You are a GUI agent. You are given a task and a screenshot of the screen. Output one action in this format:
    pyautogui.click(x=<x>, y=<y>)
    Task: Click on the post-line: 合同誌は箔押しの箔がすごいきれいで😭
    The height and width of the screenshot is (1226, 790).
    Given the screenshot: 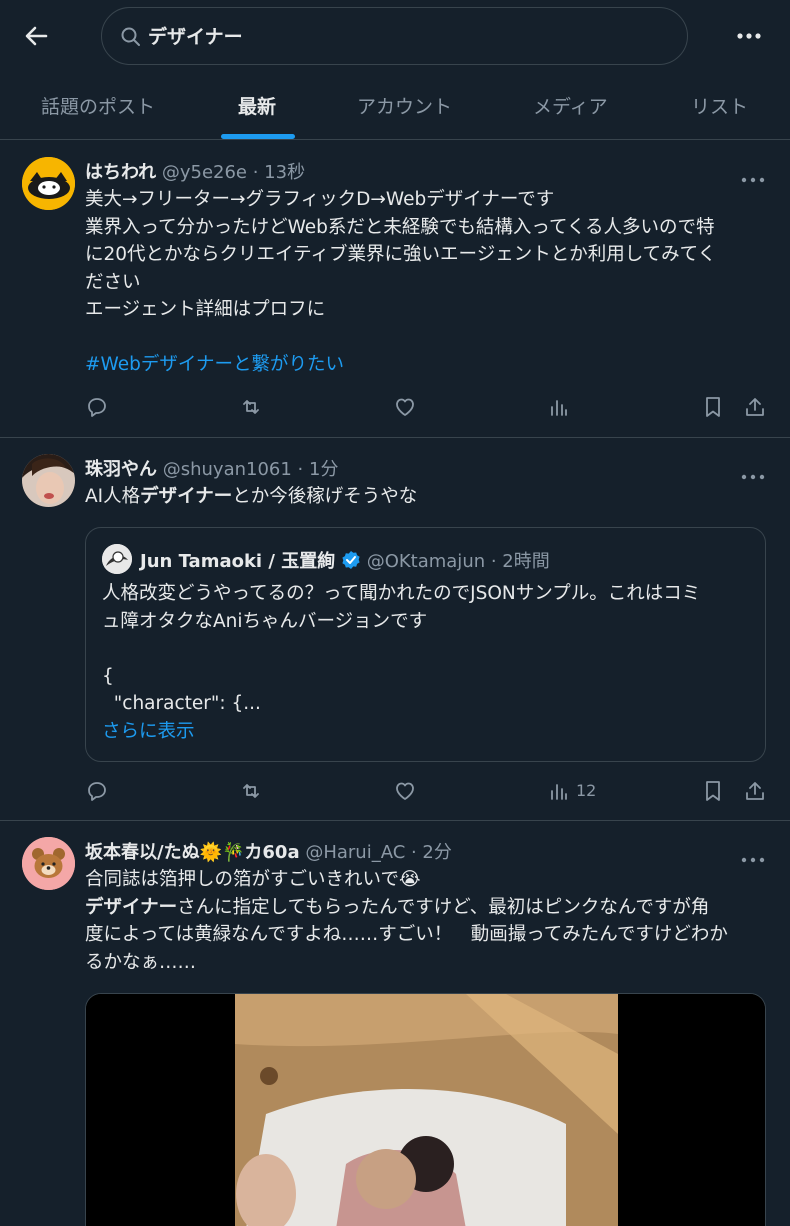 What is the action you would take?
    pyautogui.click(x=253, y=879)
    